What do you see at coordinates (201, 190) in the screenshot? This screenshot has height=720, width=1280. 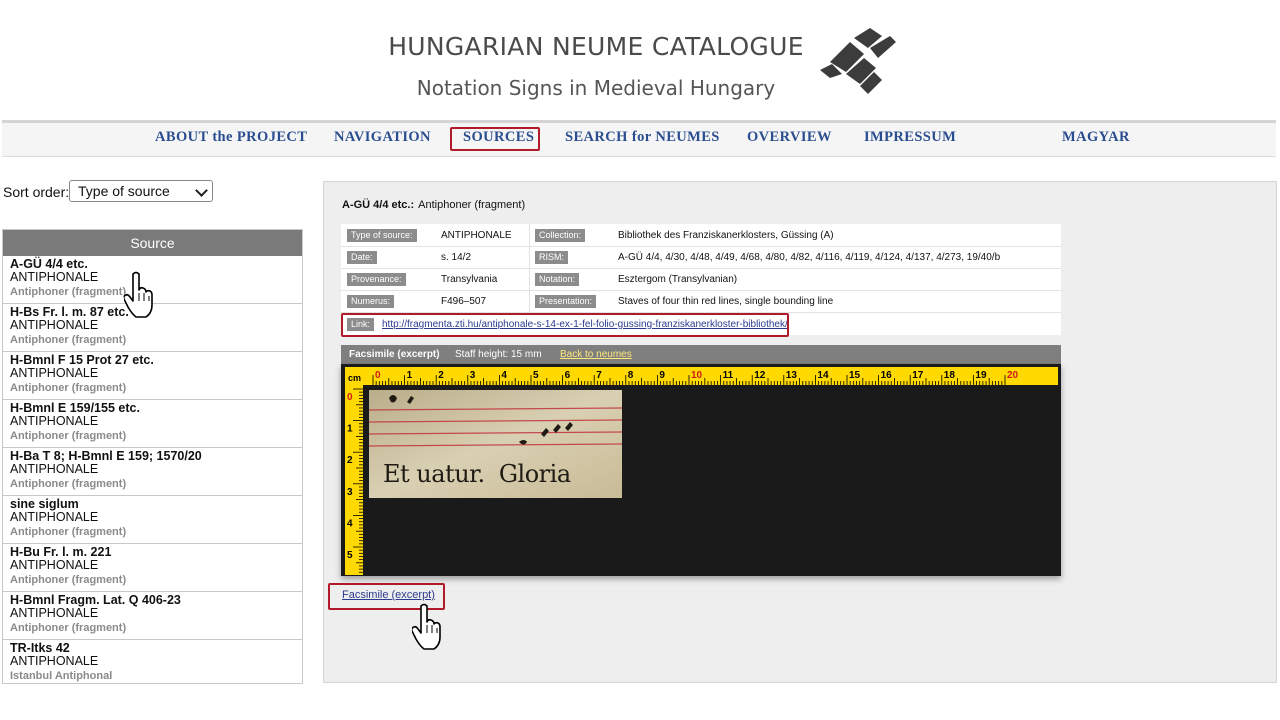 I see `chevron-down-icon` at bounding box center [201, 190].